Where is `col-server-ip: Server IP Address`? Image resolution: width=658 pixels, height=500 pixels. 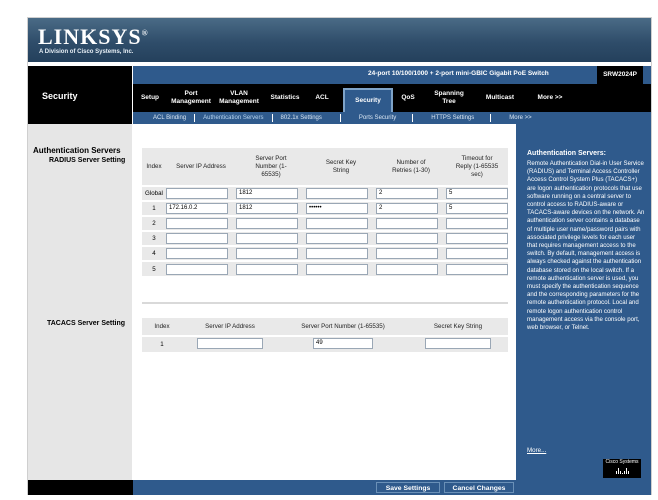
col-server-ip: Server IP Address is located at coordinates (201, 167).